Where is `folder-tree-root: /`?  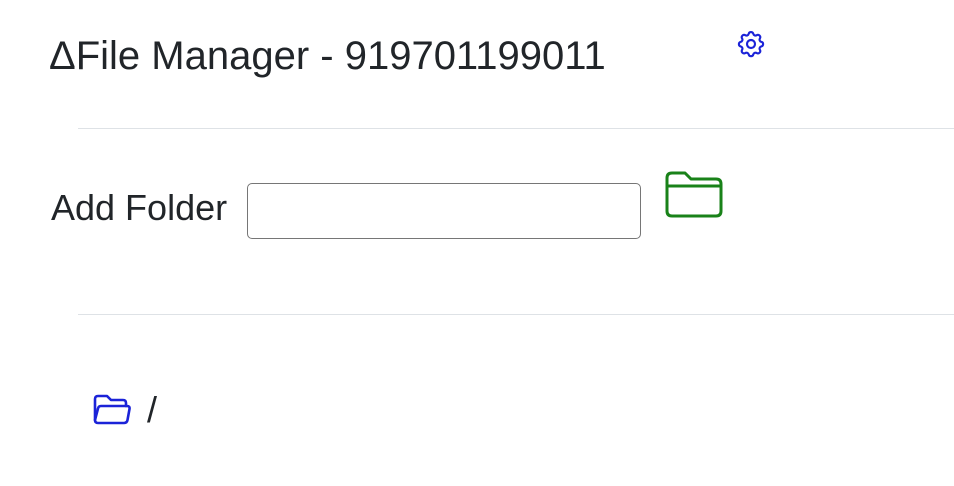 folder-tree-root: / is located at coordinates (124, 410).